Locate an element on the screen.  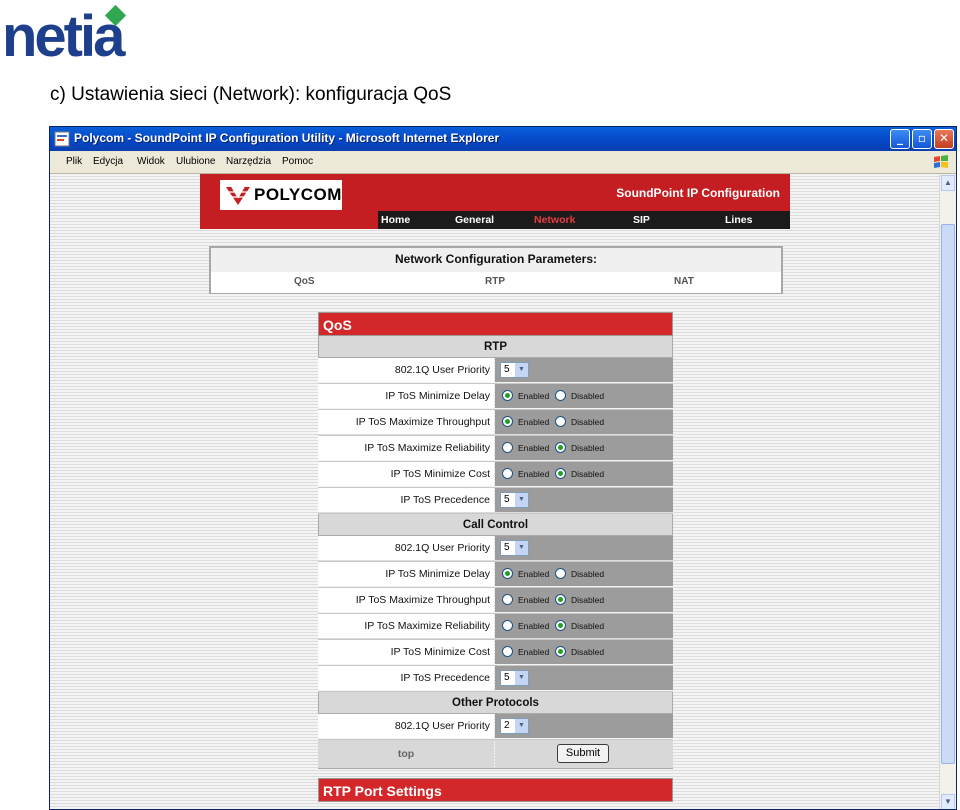
menu-favorites: Ulubione is located at coordinates (195, 161).